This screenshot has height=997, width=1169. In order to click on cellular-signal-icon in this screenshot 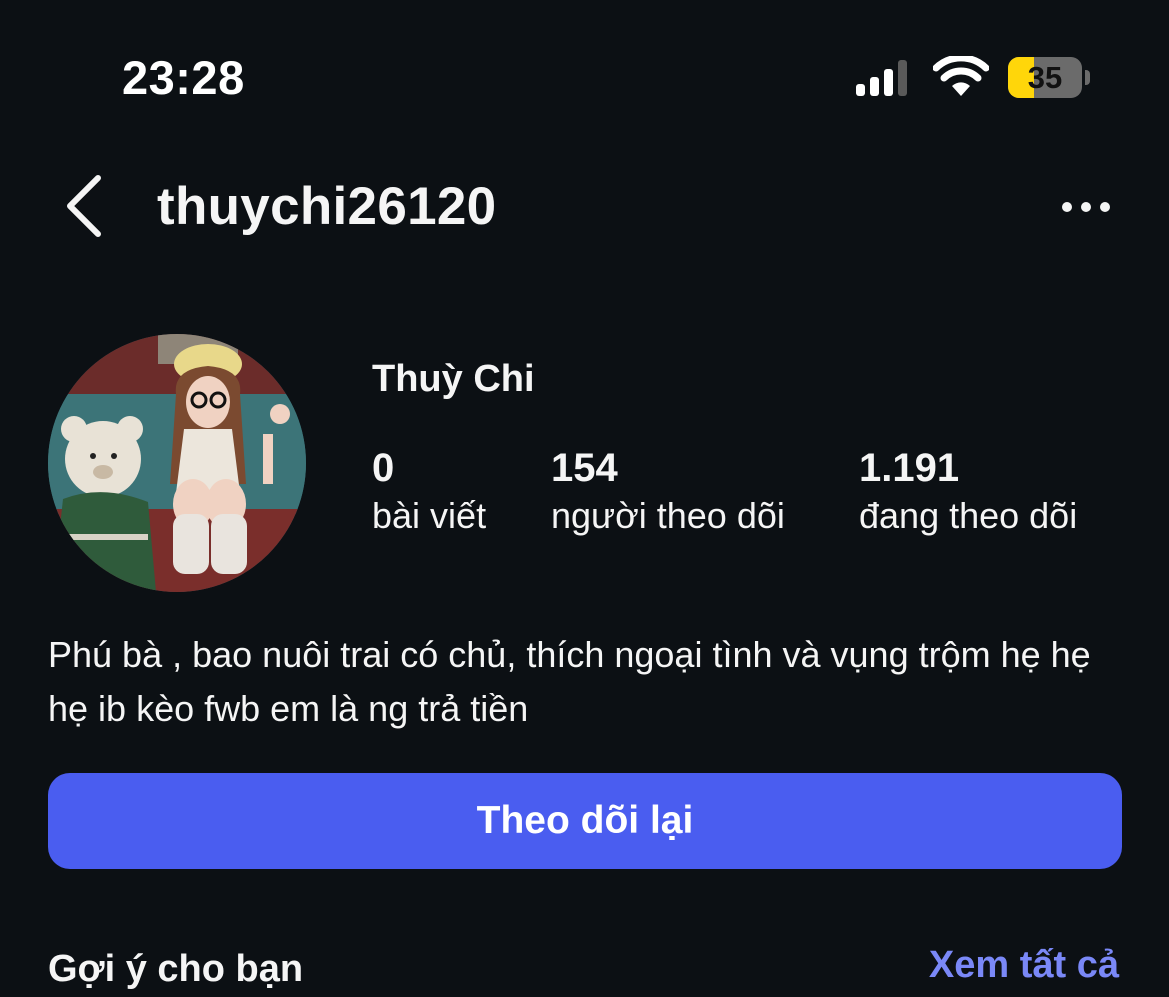, I will do `click(881, 78)`.